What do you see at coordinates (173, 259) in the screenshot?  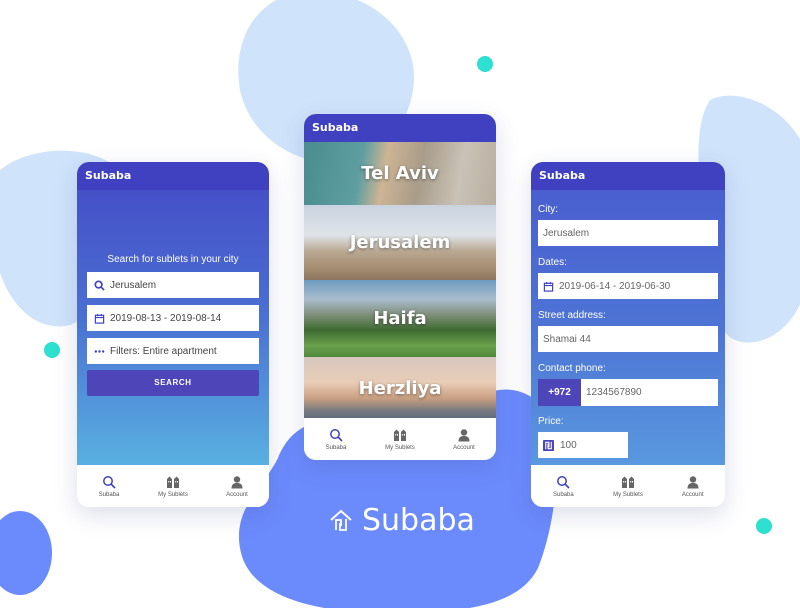 I see `search-heading: Search for sublets in your city` at bounding box center [173, 259].